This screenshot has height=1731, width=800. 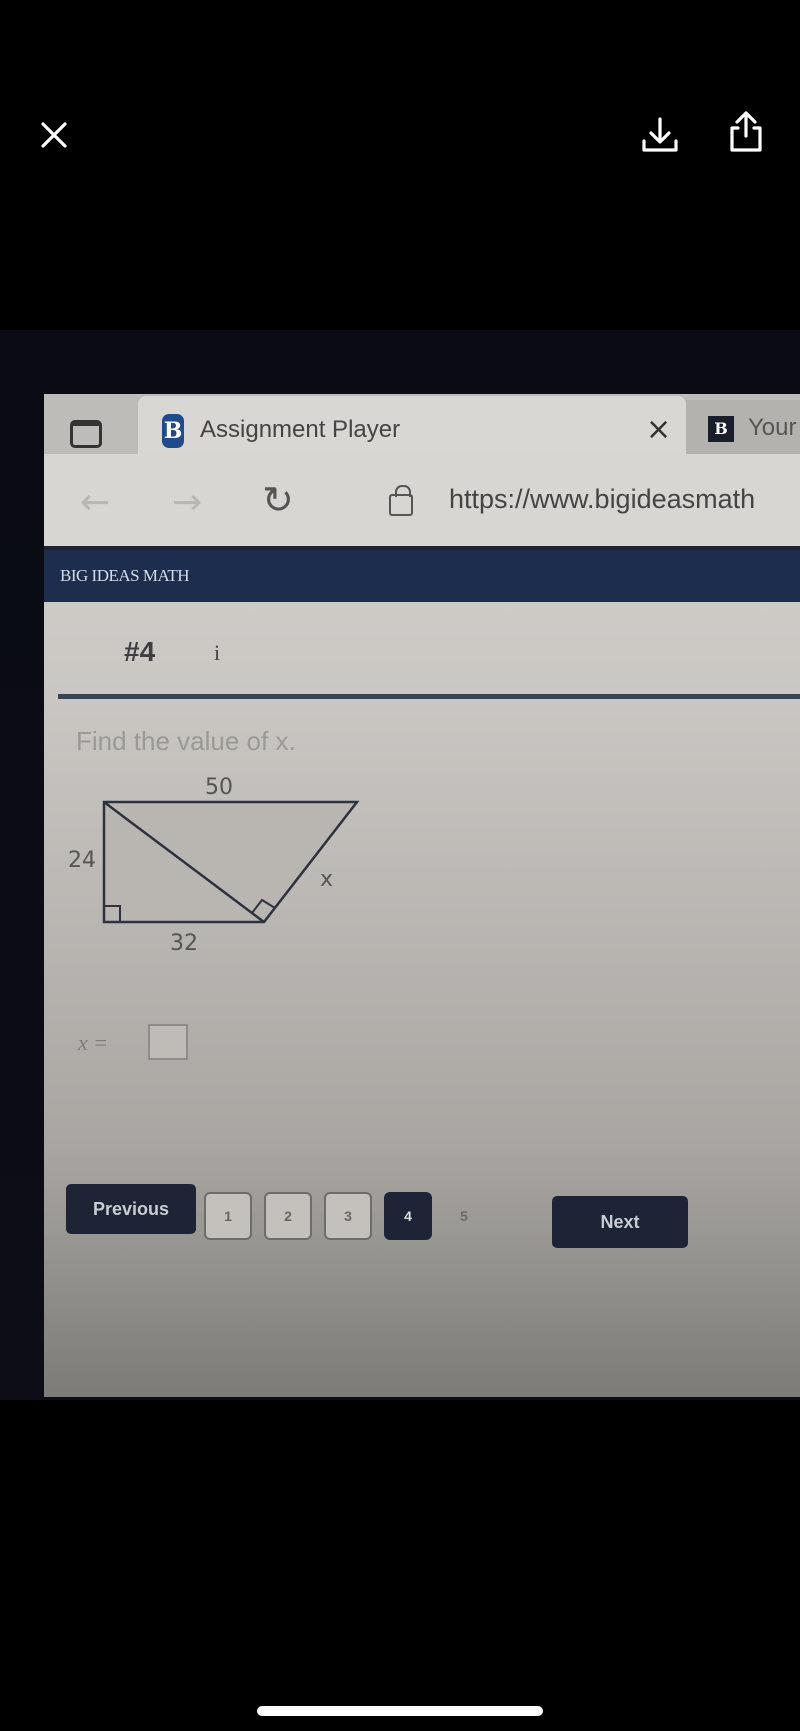 What do you see at coordinates (408, 1216) in the screenshot?
I see `page-4-button: 4` at bounding box center [408, 1216].